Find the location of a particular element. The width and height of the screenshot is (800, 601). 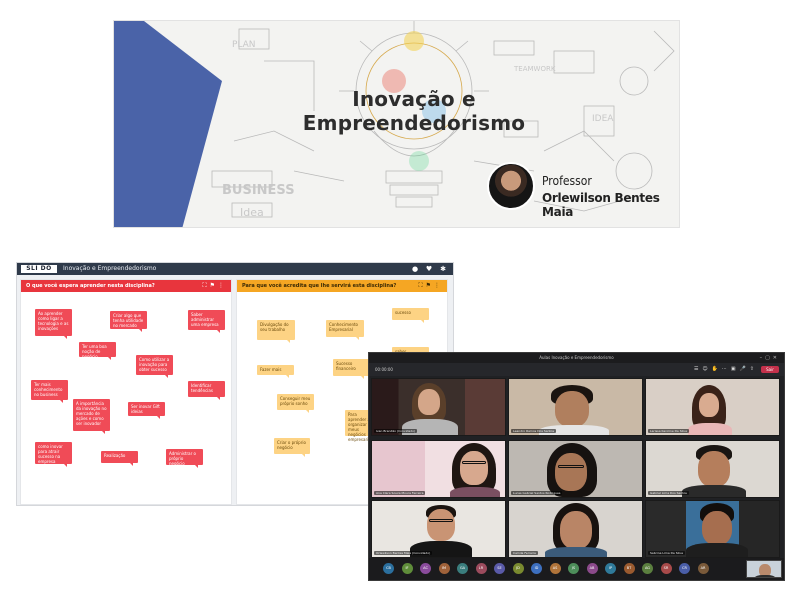

participant-bubble: IF is located at coordinates (407, 568).